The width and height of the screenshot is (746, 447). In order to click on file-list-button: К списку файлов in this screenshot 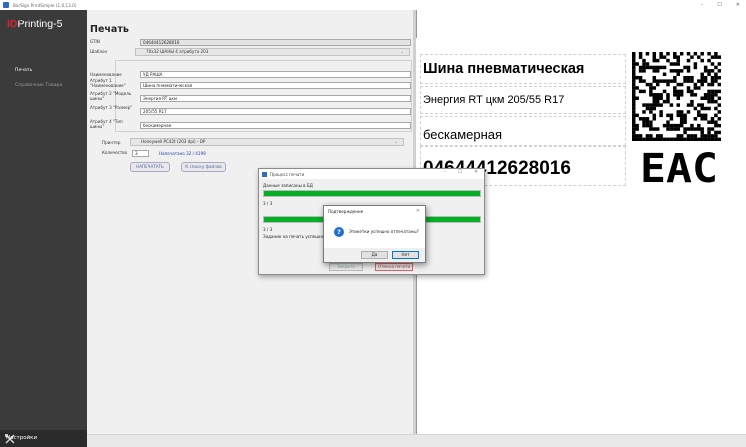, I will do `click(203, 167)`.